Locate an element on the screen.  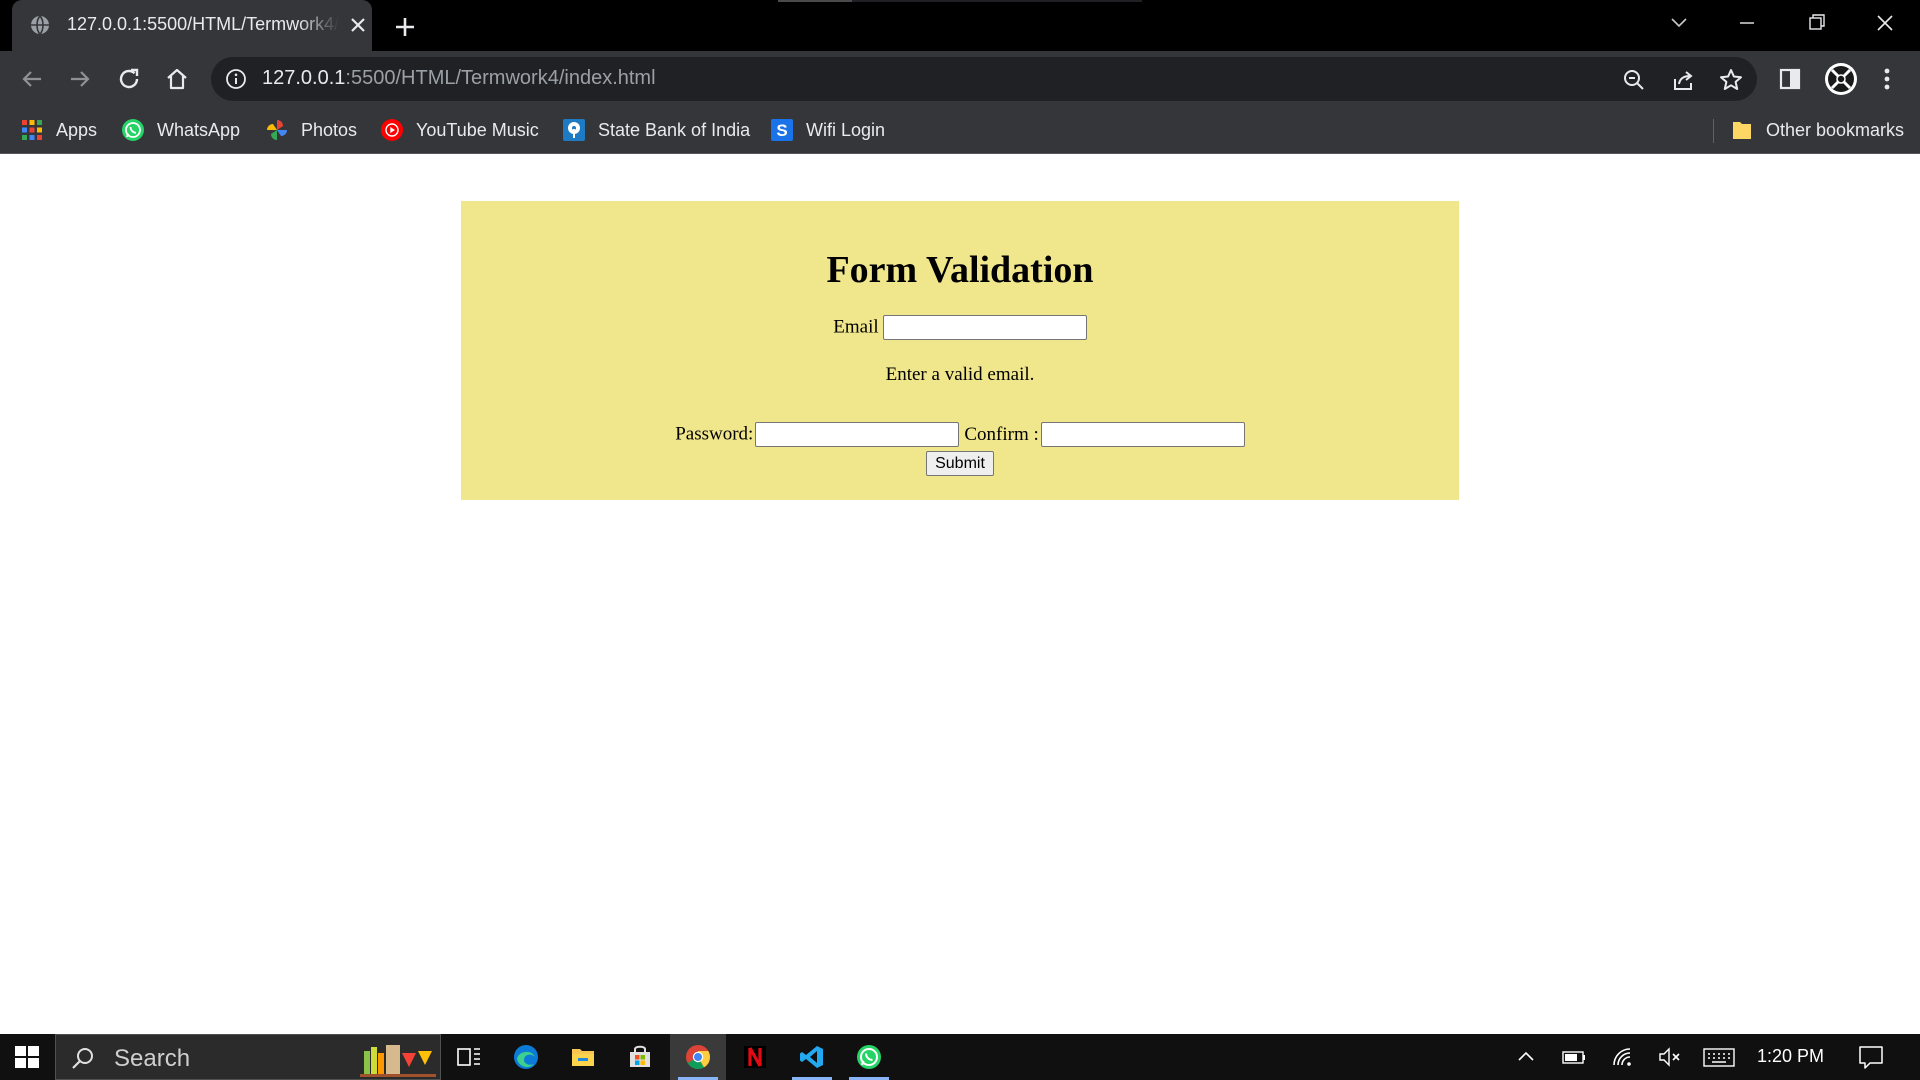
globe-icon is located at coordinates (40, 25).